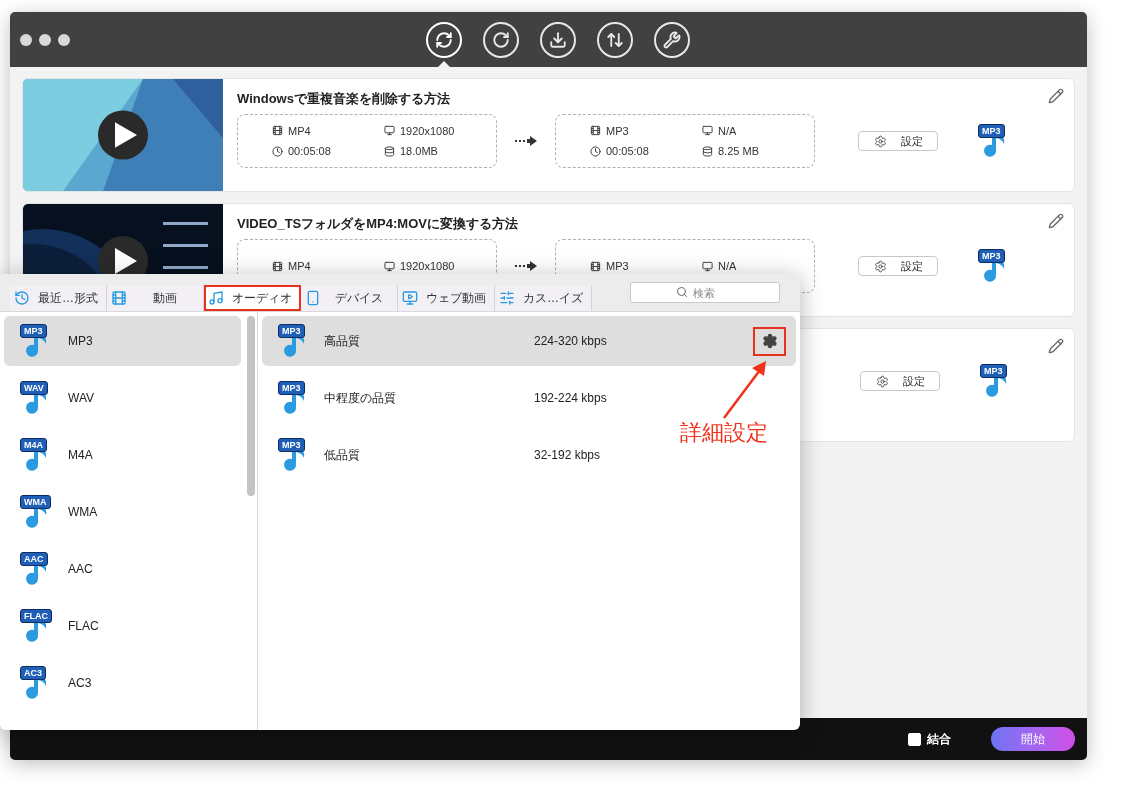 The width and height of the screenshot is (1126, 806). I want to click on format-list-item: WMA WMA, so click(122, 512).